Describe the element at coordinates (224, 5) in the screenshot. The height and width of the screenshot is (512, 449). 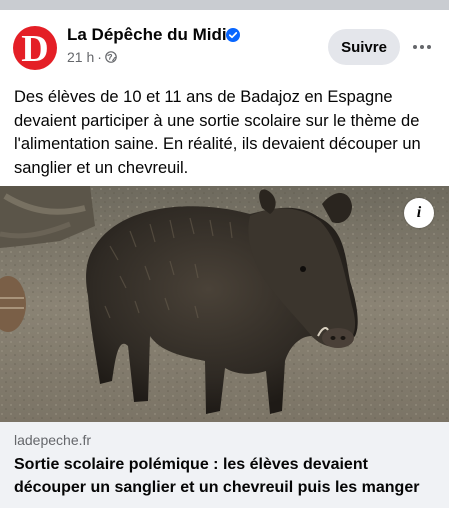
I see `top-divider` at that location.